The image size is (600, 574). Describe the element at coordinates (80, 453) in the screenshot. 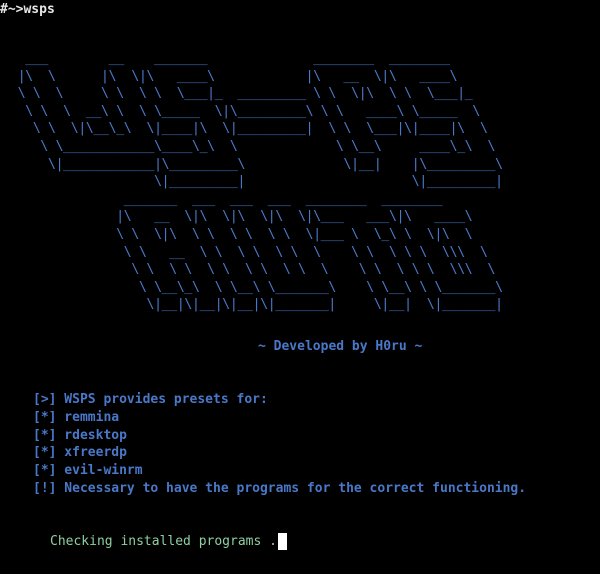

I see `info-line-xfreerdp: [*] xfreerdp` at that location.